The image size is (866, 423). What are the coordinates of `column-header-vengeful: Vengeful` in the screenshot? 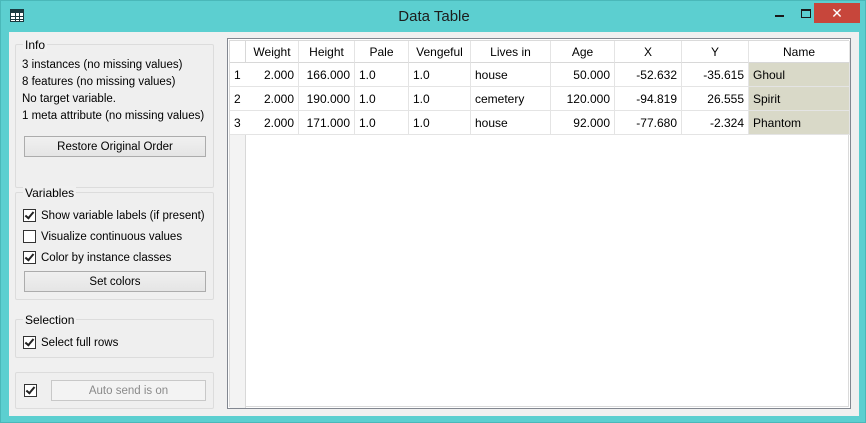 It's located at (440, 52).